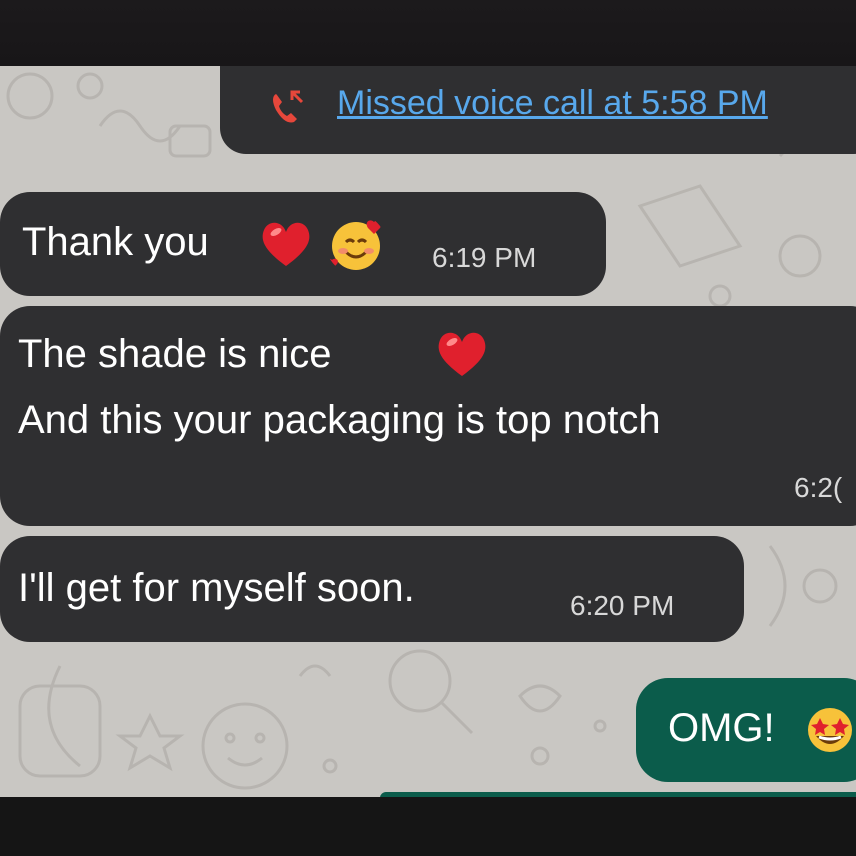 The image size is (856, 856). Describe the element at coordinates (818, 487) in the screenshot. I see `message-time: 6:2(` at that location.